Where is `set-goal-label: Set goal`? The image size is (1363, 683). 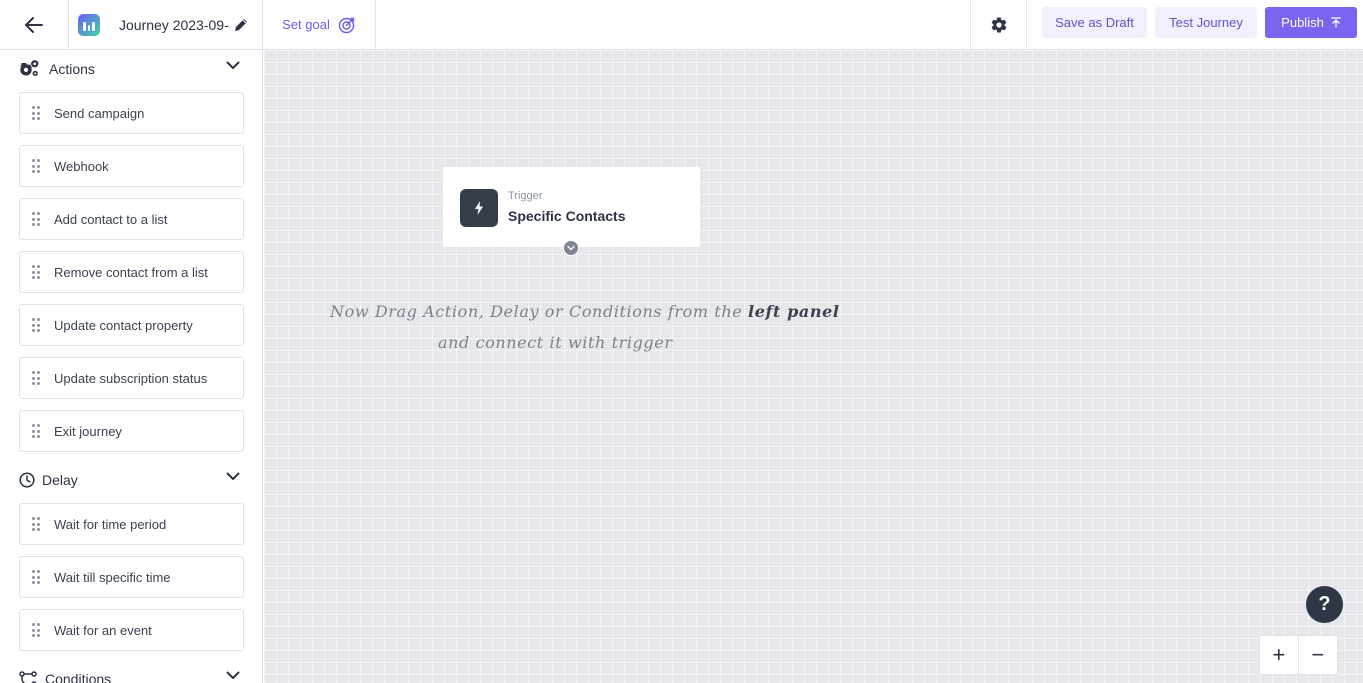
set-goal-label: Set goal is located at coordinates (306, 24).